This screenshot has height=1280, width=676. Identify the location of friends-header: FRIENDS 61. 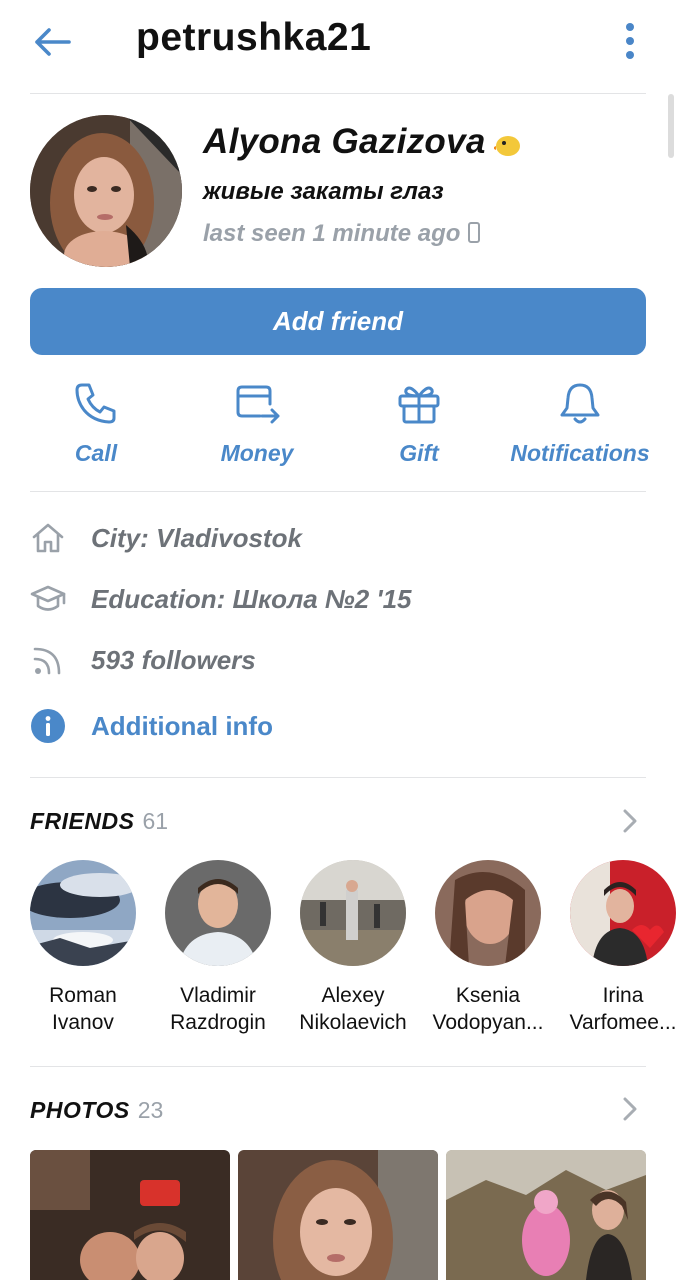
(99, 821).